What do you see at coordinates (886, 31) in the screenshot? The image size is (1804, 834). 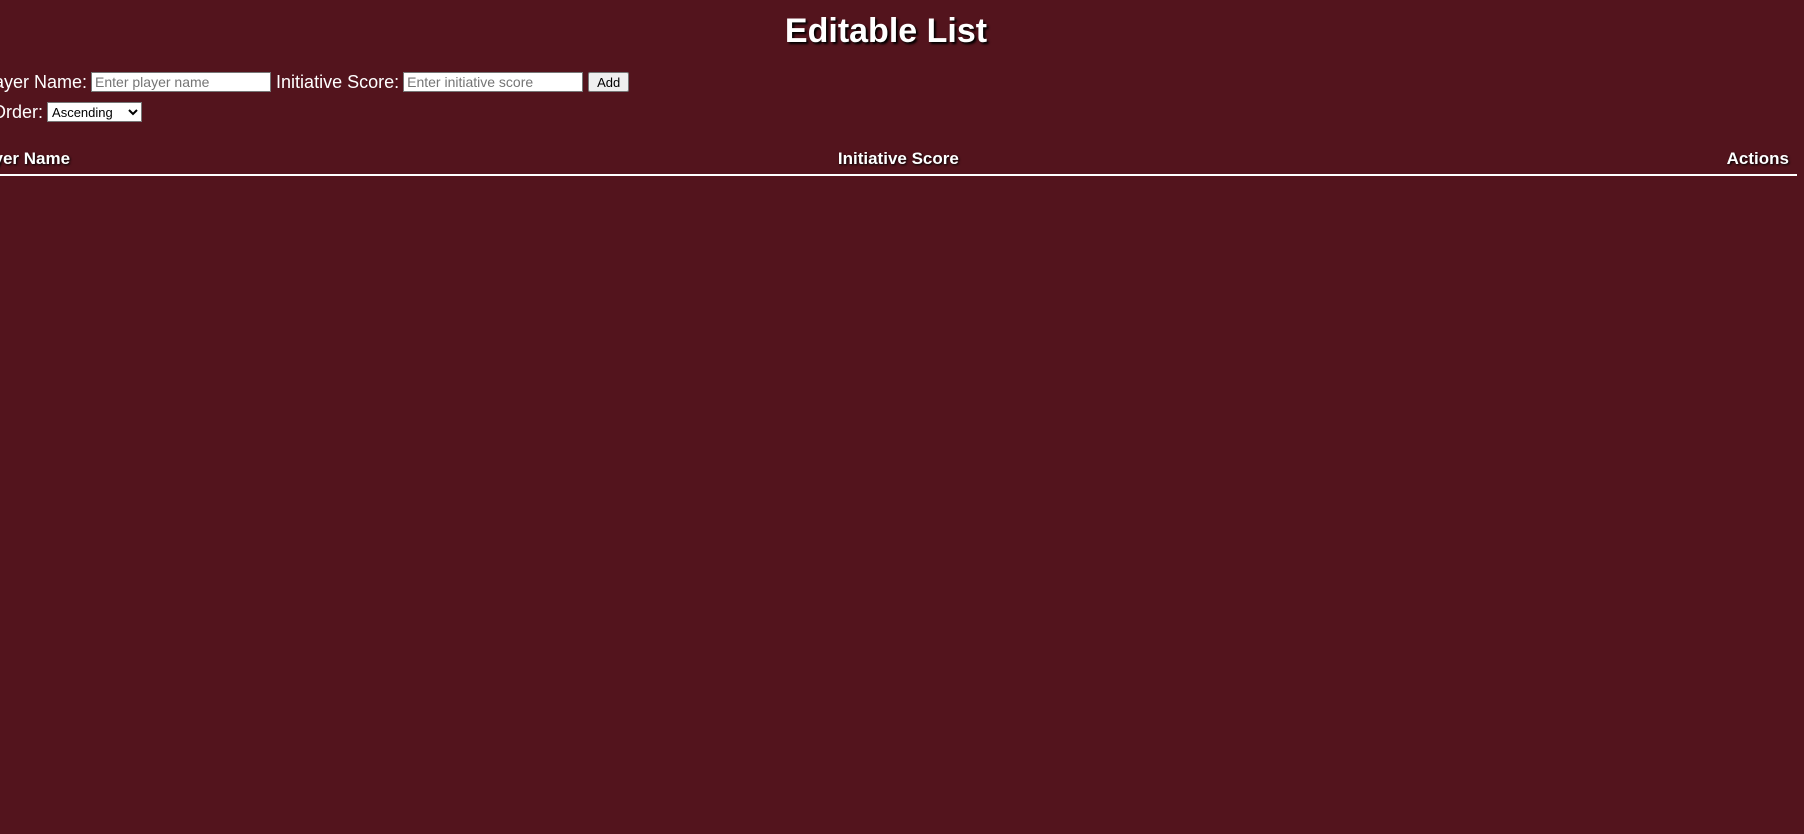 I see `page-title: Editable List` at bounding box center [886, 31].